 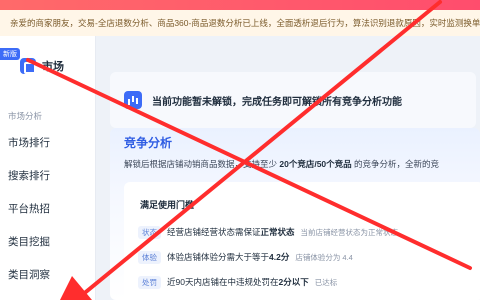 I want to click on sidebar-brand: 市场, so click(x=42, y=66).